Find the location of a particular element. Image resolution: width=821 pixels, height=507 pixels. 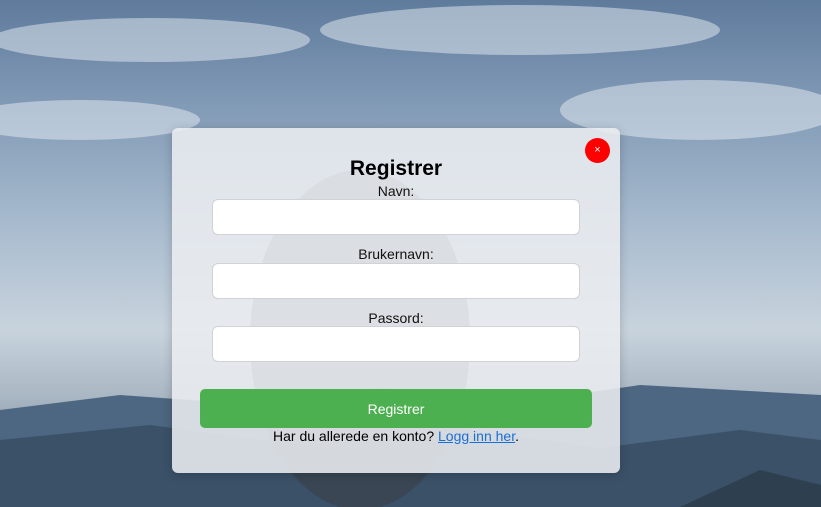

password-input is located at coordinates (396, 344).